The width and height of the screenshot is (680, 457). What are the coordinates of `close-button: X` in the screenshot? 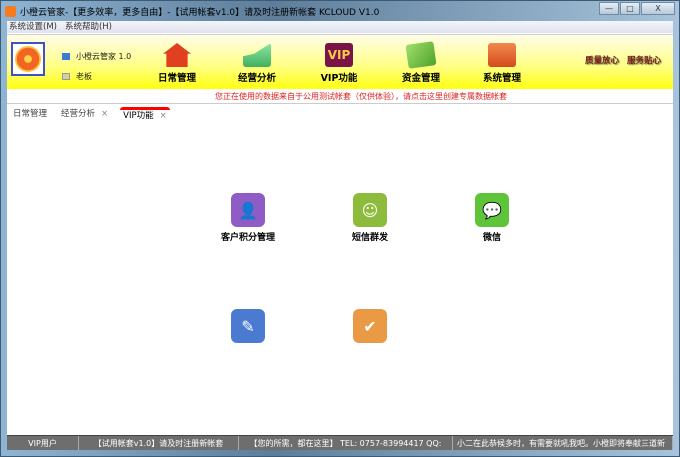 It's located at (658, 8).